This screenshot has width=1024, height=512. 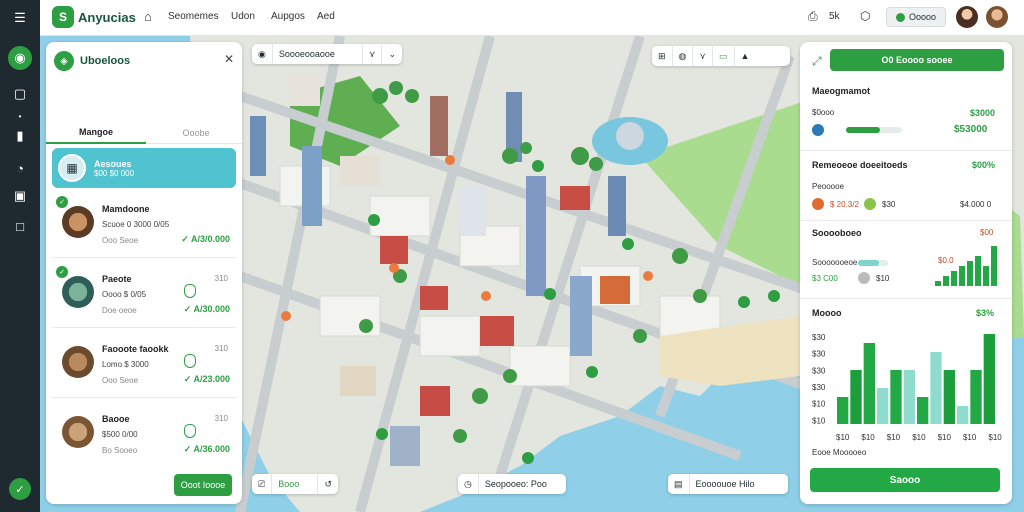 I want to click on bar-chart: $30 $30 $30 $30 $10 $10 $10 $10 $10 $10 $10 $10 $10, so click(x=907, y=387).